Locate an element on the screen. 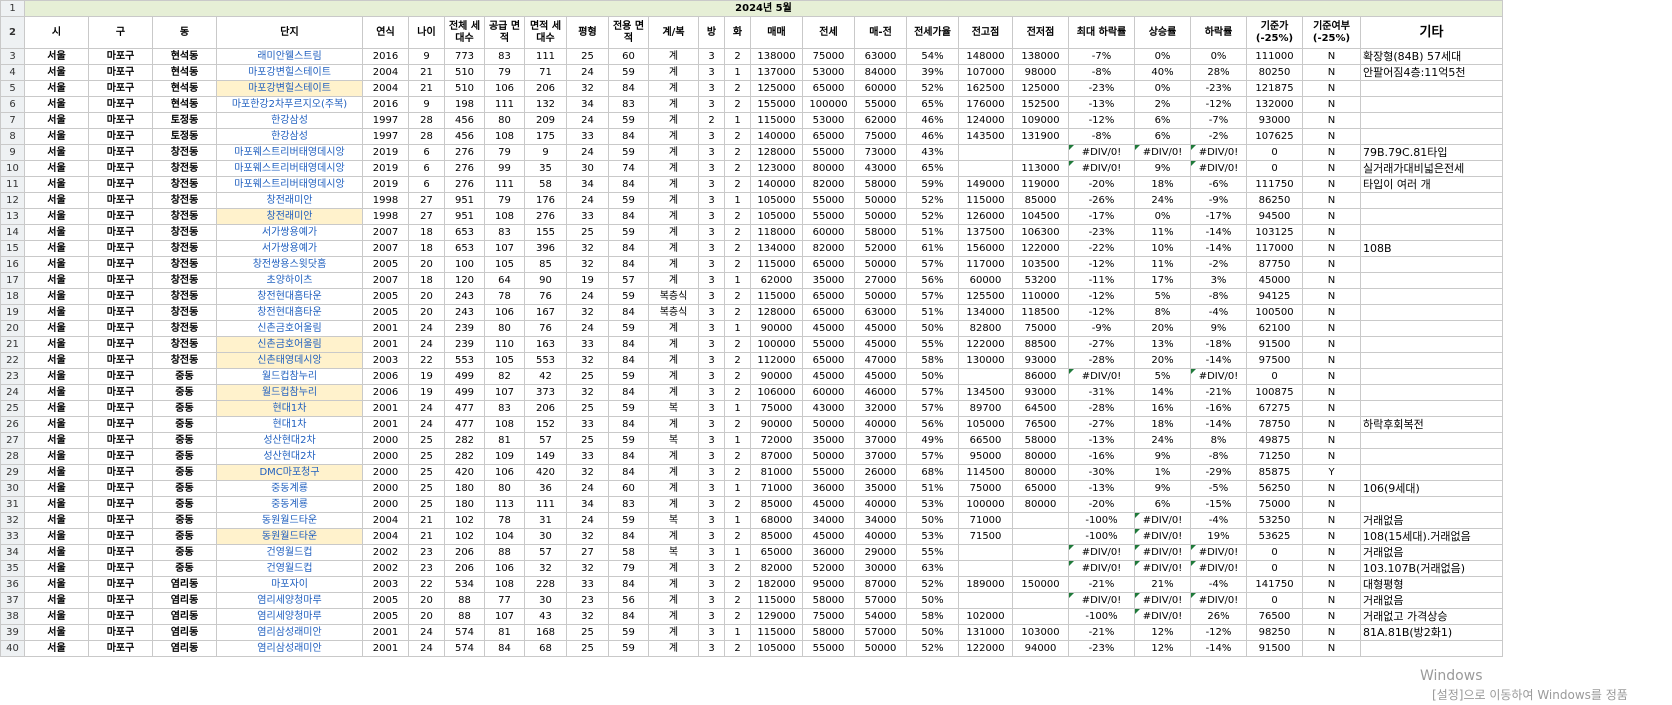 The image size is (1672, 705). row-number: 19 is located at coordinates (12, 312).